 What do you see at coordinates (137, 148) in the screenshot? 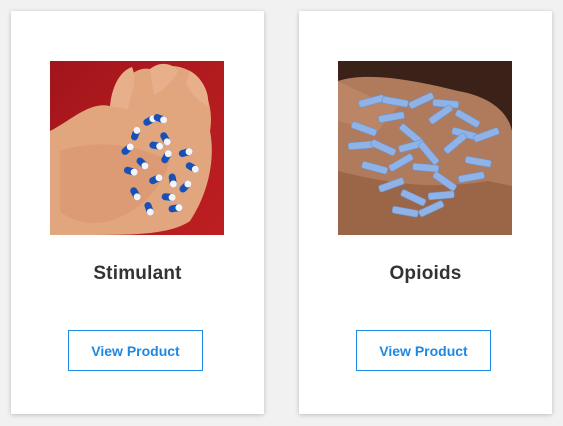
I see `stimulant-capsules-image` at bounding box center [137, 148].